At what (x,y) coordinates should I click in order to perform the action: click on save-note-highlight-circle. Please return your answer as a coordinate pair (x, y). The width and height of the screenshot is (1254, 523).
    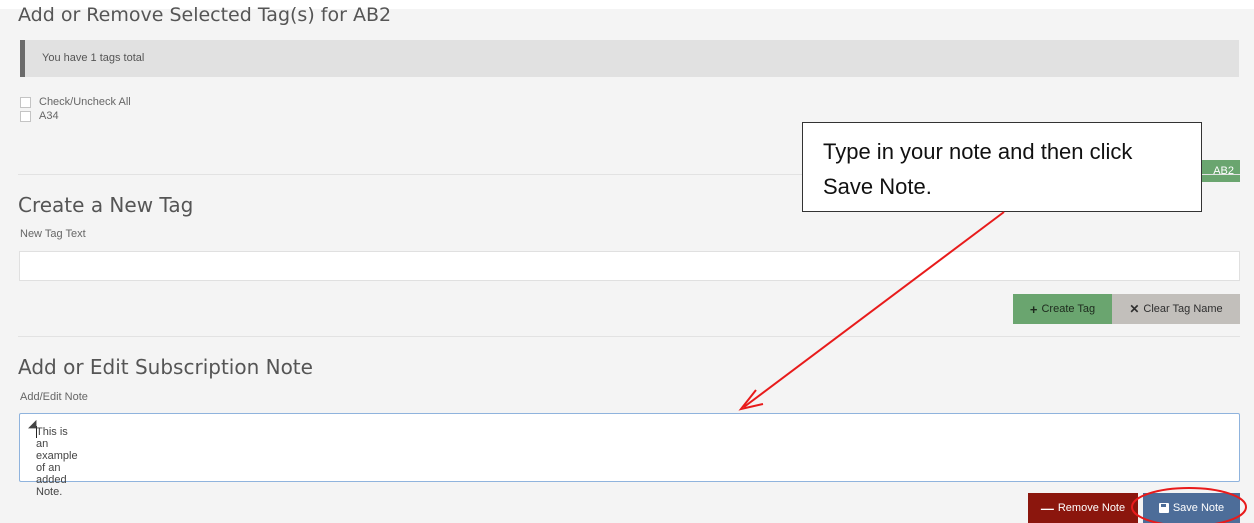
    Looking at the image, I should click on (1189, 505).